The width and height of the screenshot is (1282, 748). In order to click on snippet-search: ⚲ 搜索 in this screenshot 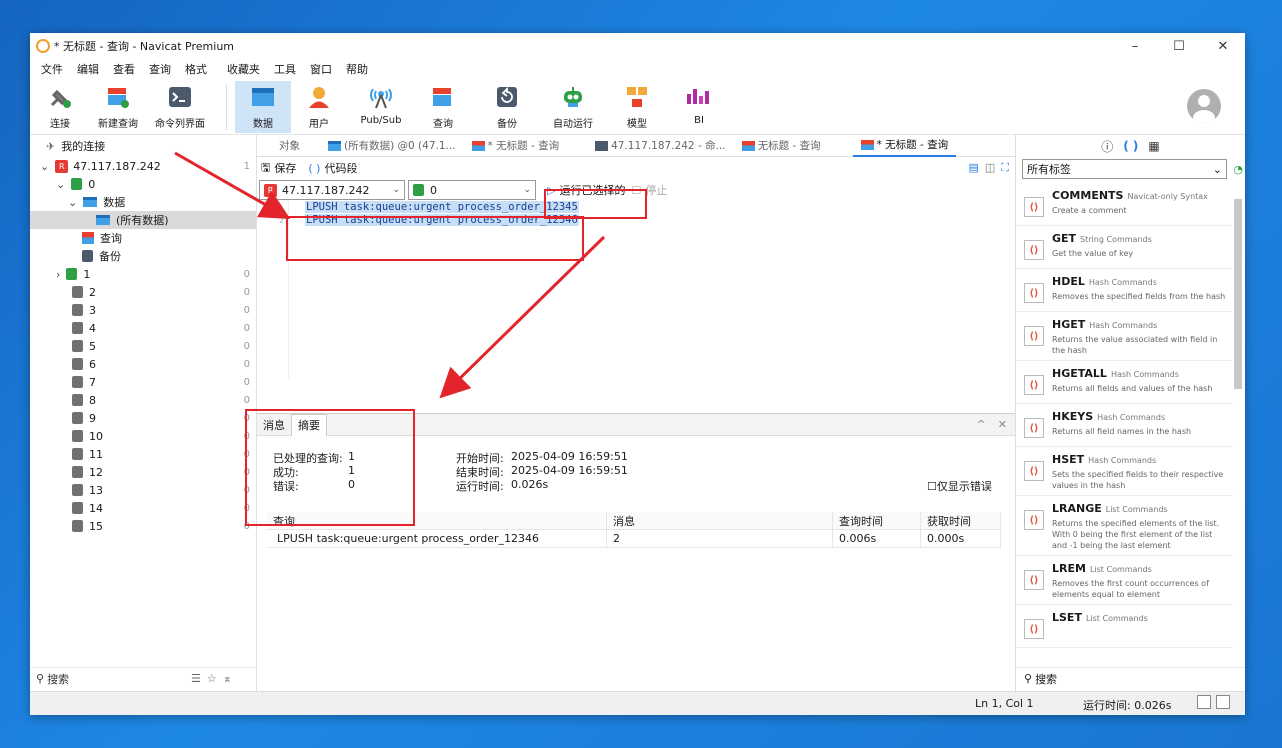, I will do `click(1130, 678)`.